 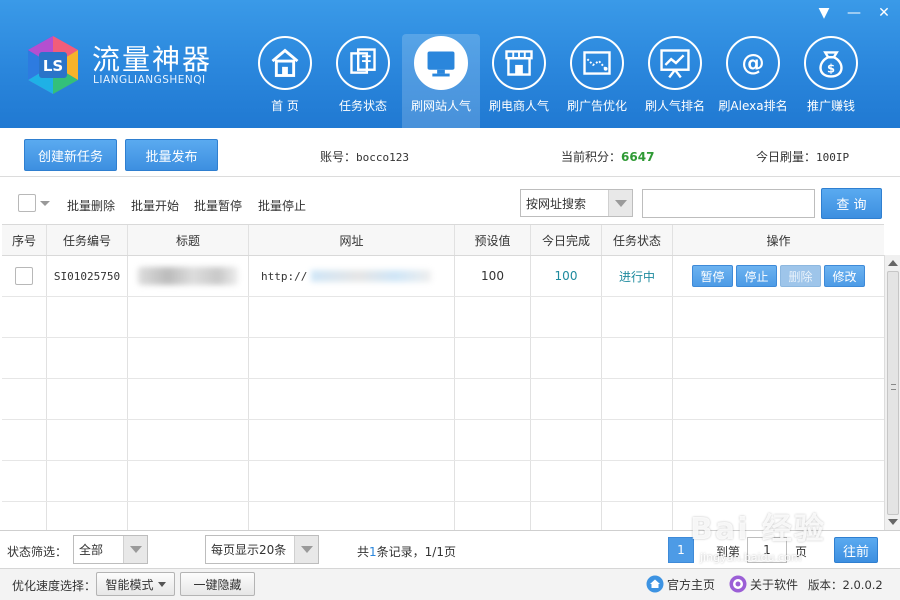 I want to click on row-checkbox, so click(x=24, y=276).